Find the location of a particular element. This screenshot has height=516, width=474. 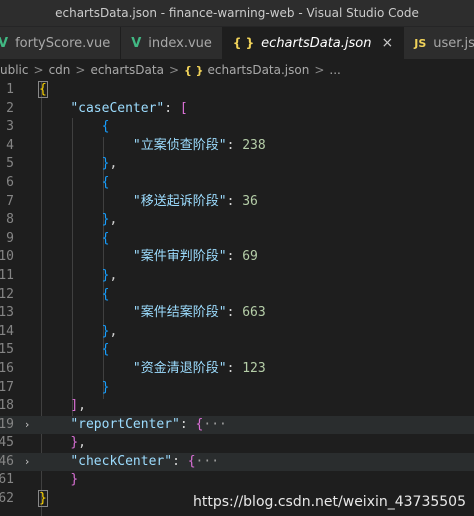

code-line: 3 { is located at coordinates (237, 127).